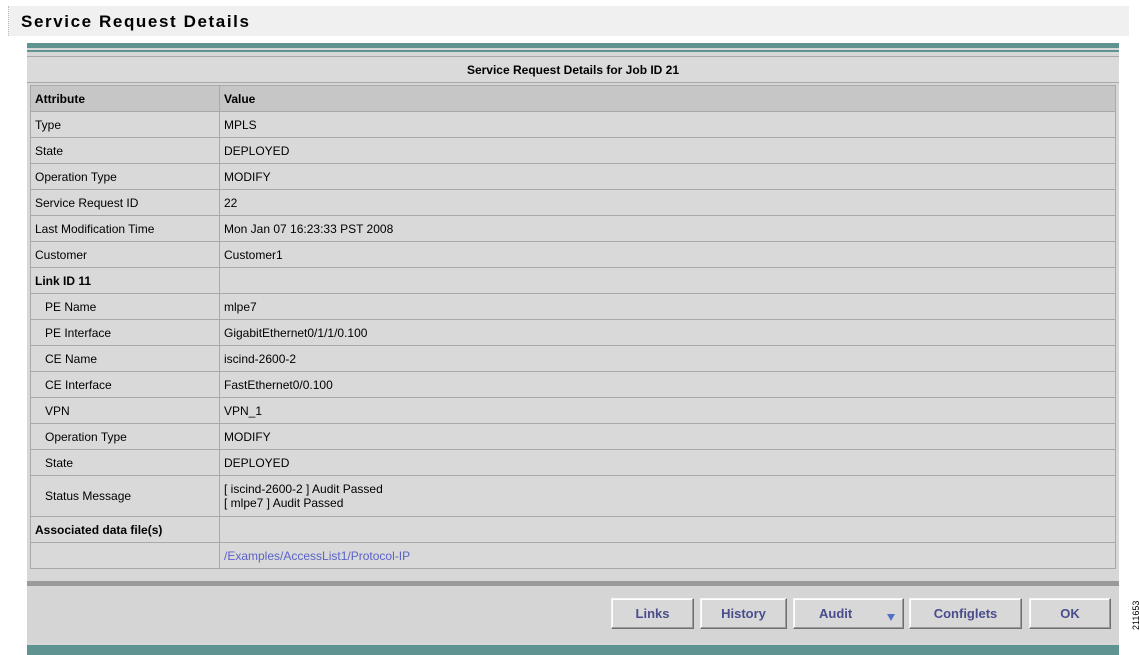 This screenshot has width=1139, height=655. I want to click on section-label: Link ID 11, so click(125, 280).